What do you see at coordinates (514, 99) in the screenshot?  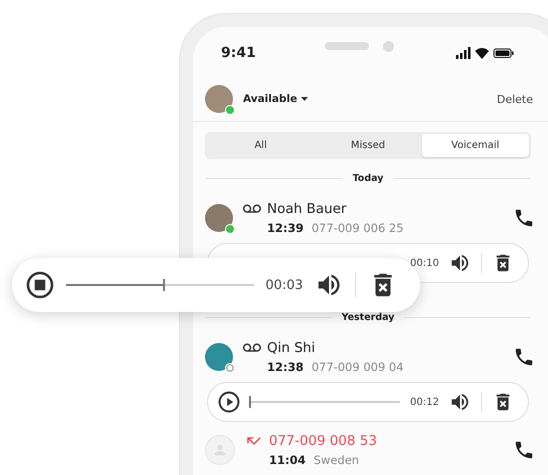 I see `delete-link: Delete` at bounding box center [514, 99].